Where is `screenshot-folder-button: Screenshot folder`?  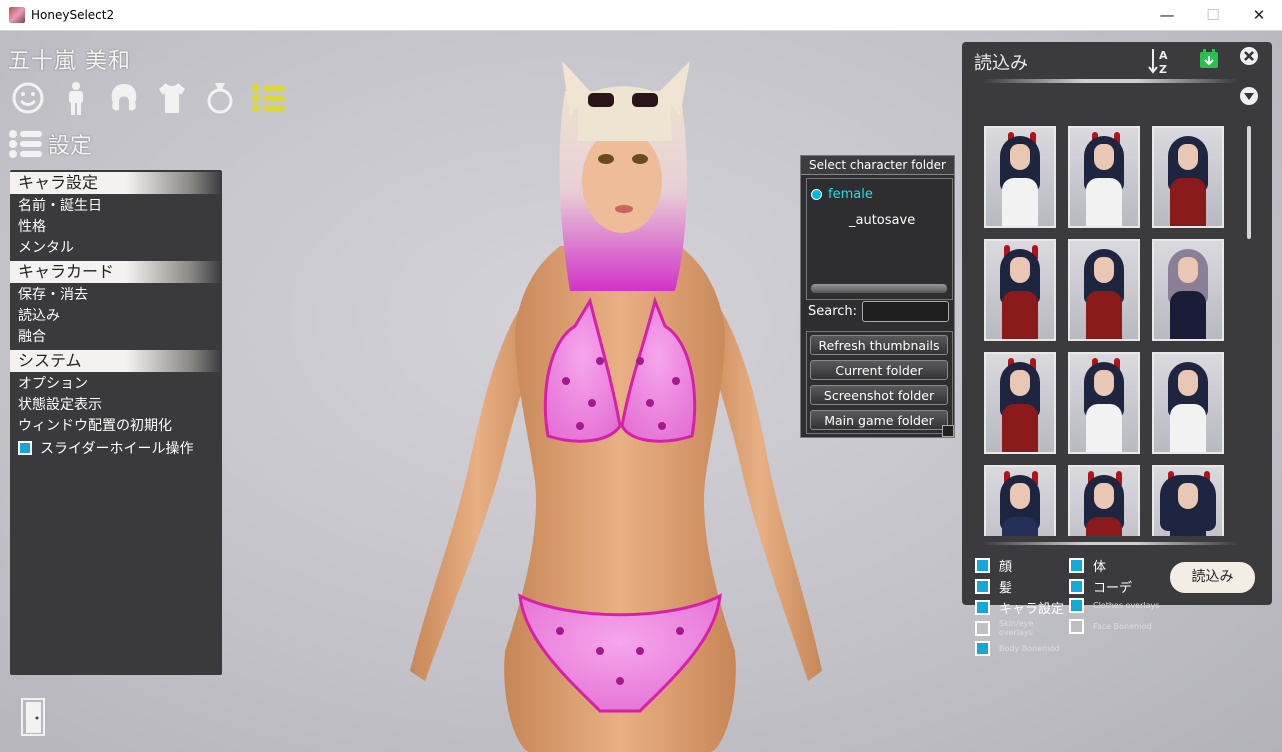
screenshot-folder-button: Screenshot folder is located at coordinates (879, 395).